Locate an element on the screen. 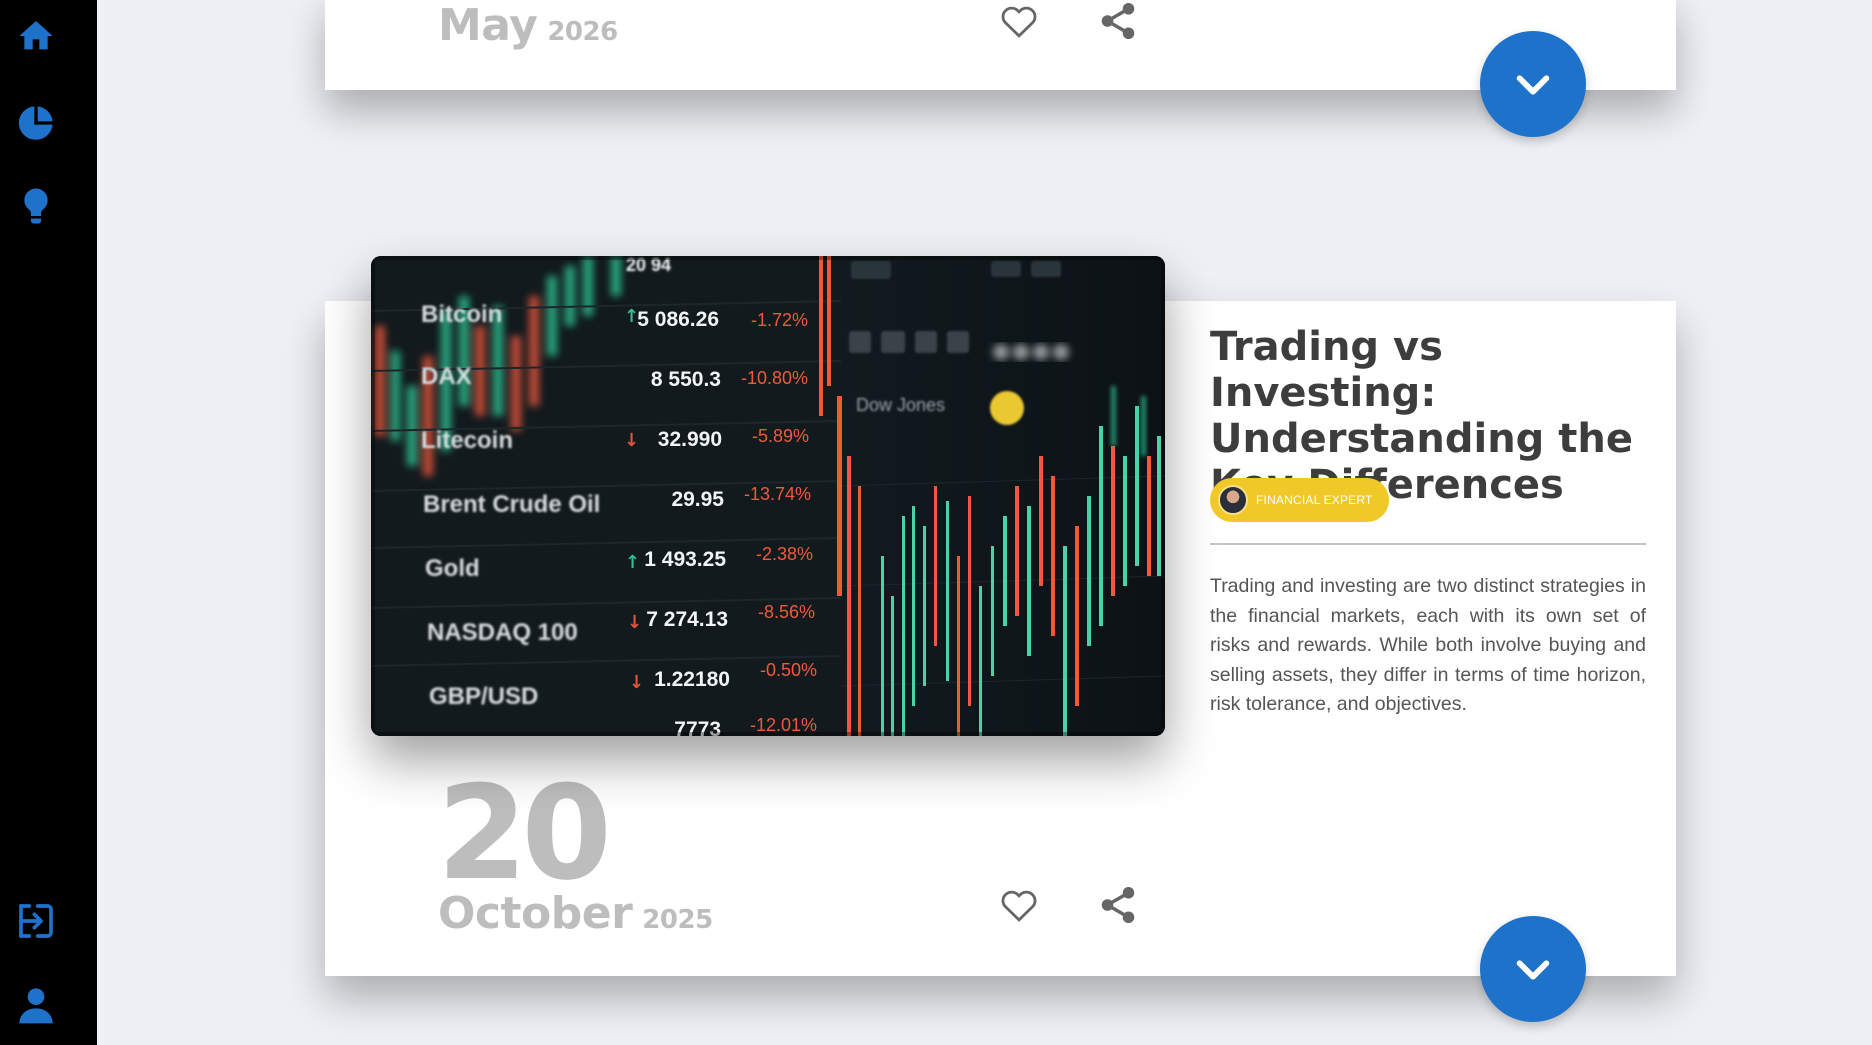 The width and height of the screenshot is (1872, 1045). ticker-value: 5 086.26 is located at coordinates (678, 319).